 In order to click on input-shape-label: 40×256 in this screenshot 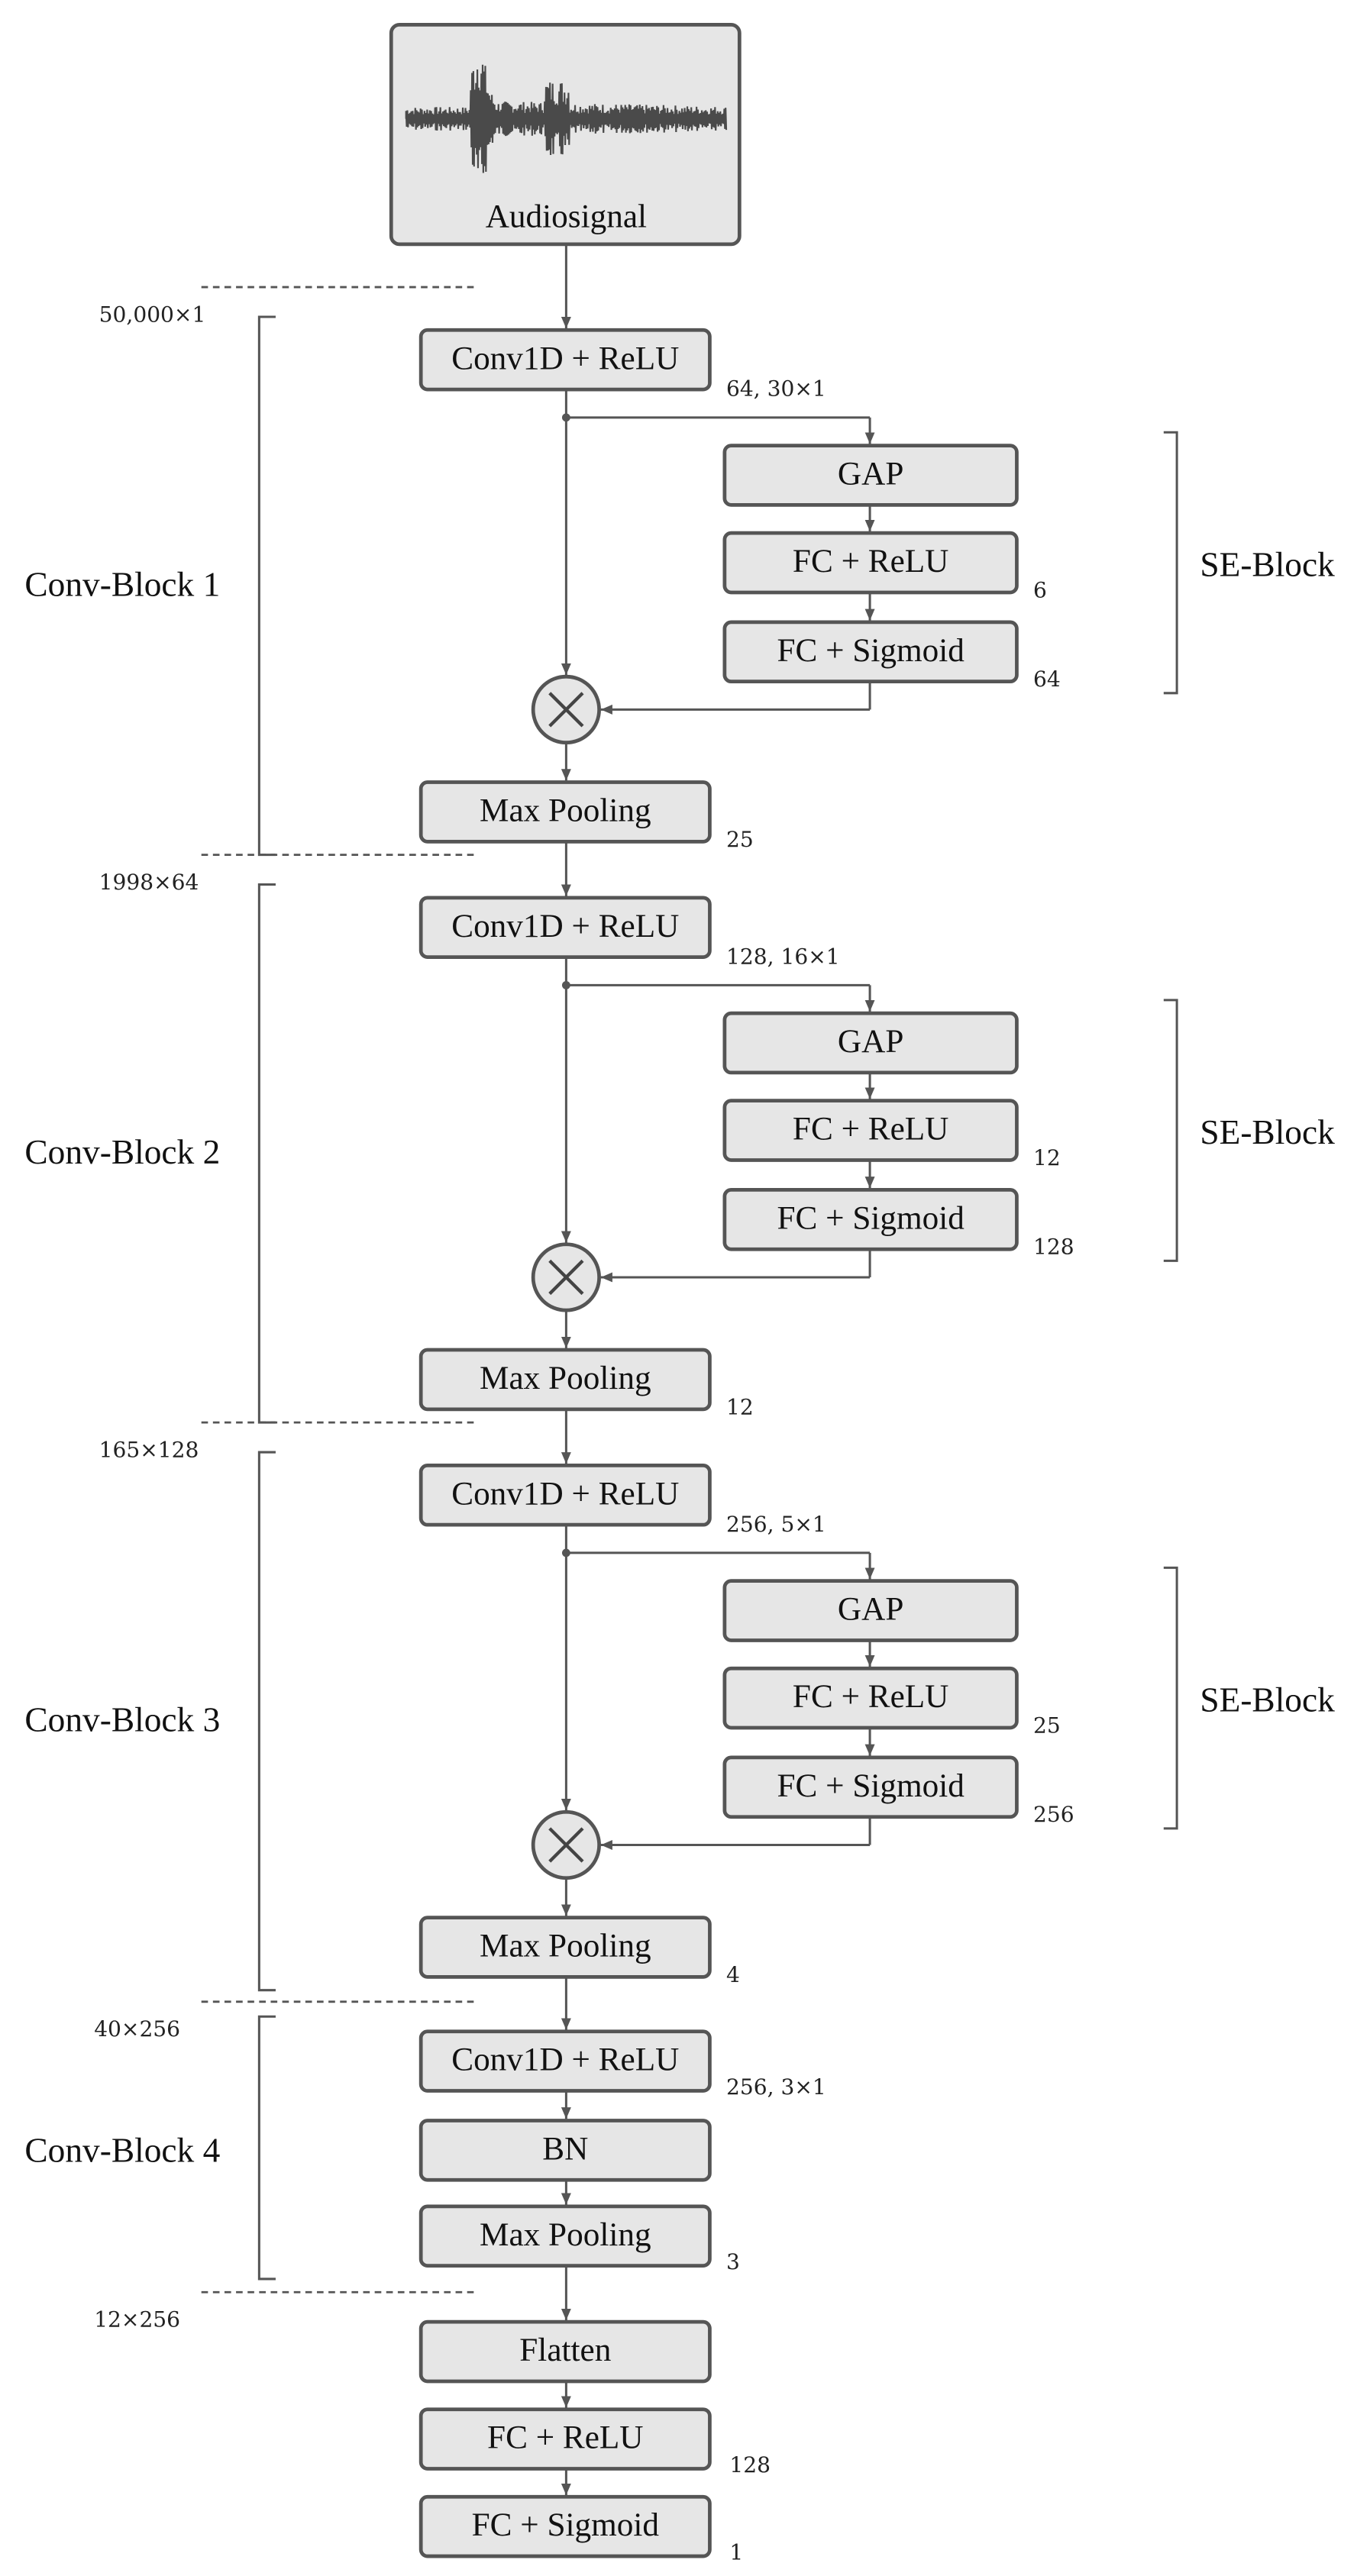, I will do `click(137, 2029)`.